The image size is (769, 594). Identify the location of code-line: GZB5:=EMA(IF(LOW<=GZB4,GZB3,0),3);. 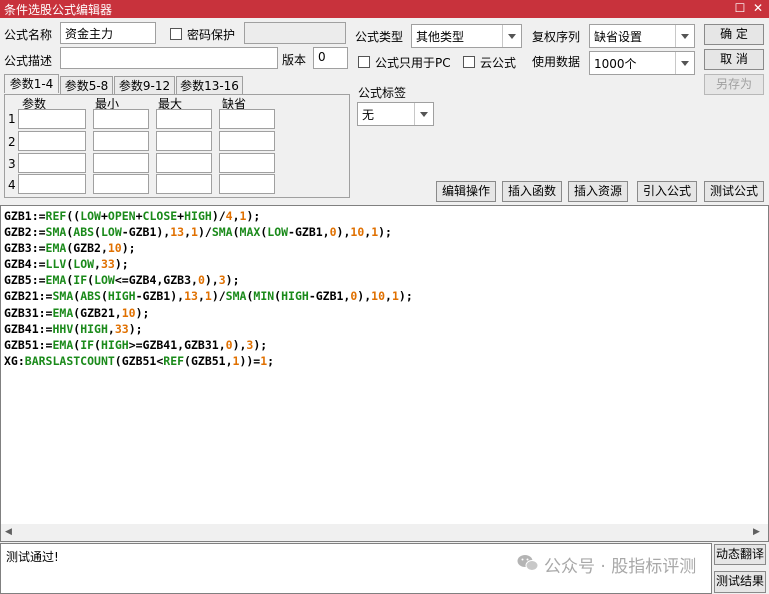
(208, 280).